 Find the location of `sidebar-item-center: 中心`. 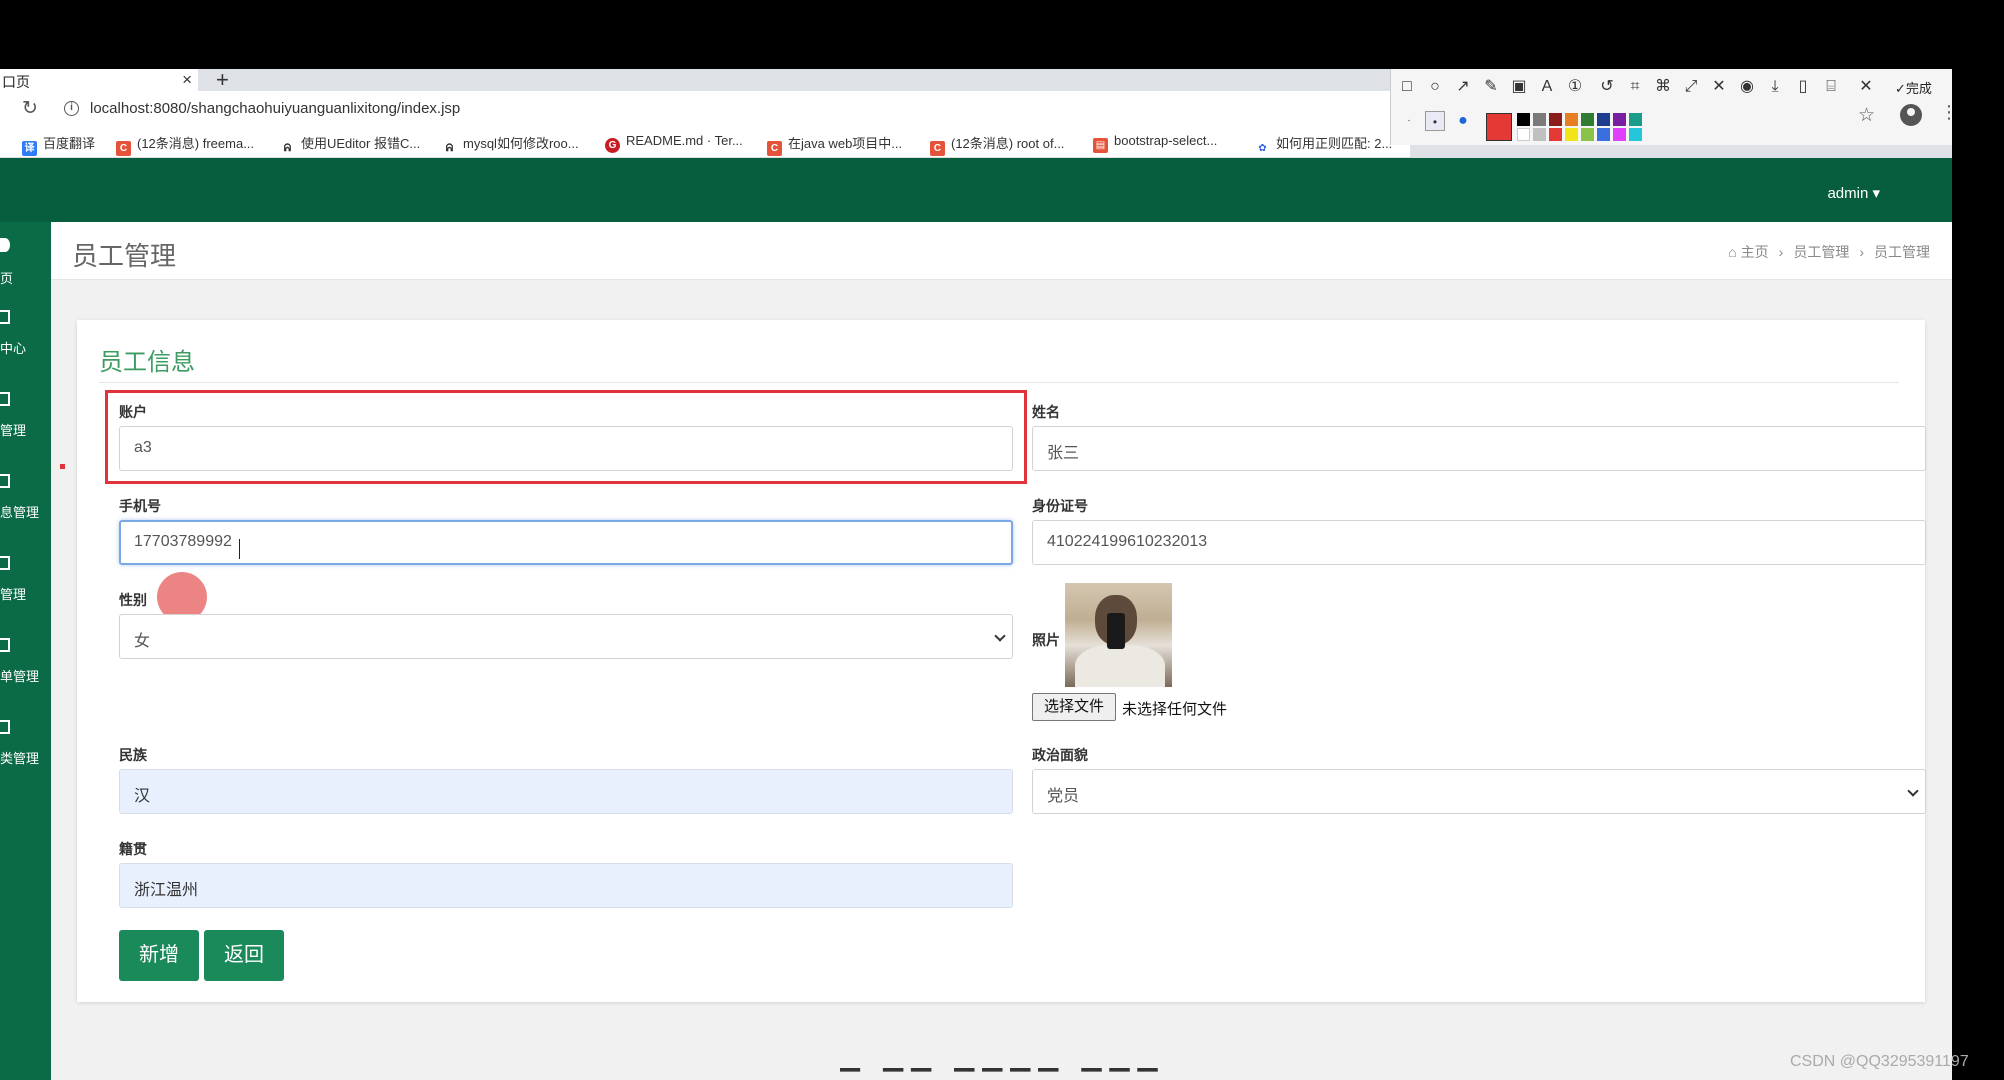

sidebar-item-center: 中心 is located at coordinates (25, 339).